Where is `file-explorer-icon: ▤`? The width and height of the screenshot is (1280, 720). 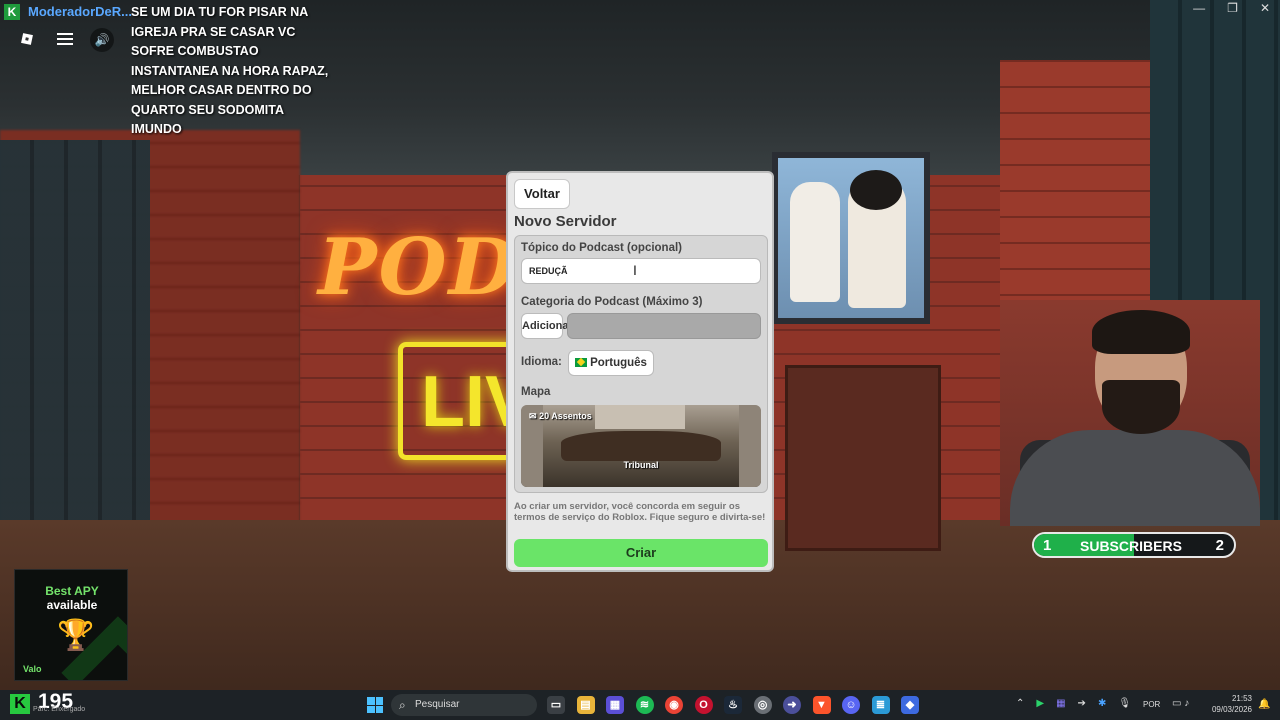
file-explorer-icon: ▤ is located at coordinates (585, 705).